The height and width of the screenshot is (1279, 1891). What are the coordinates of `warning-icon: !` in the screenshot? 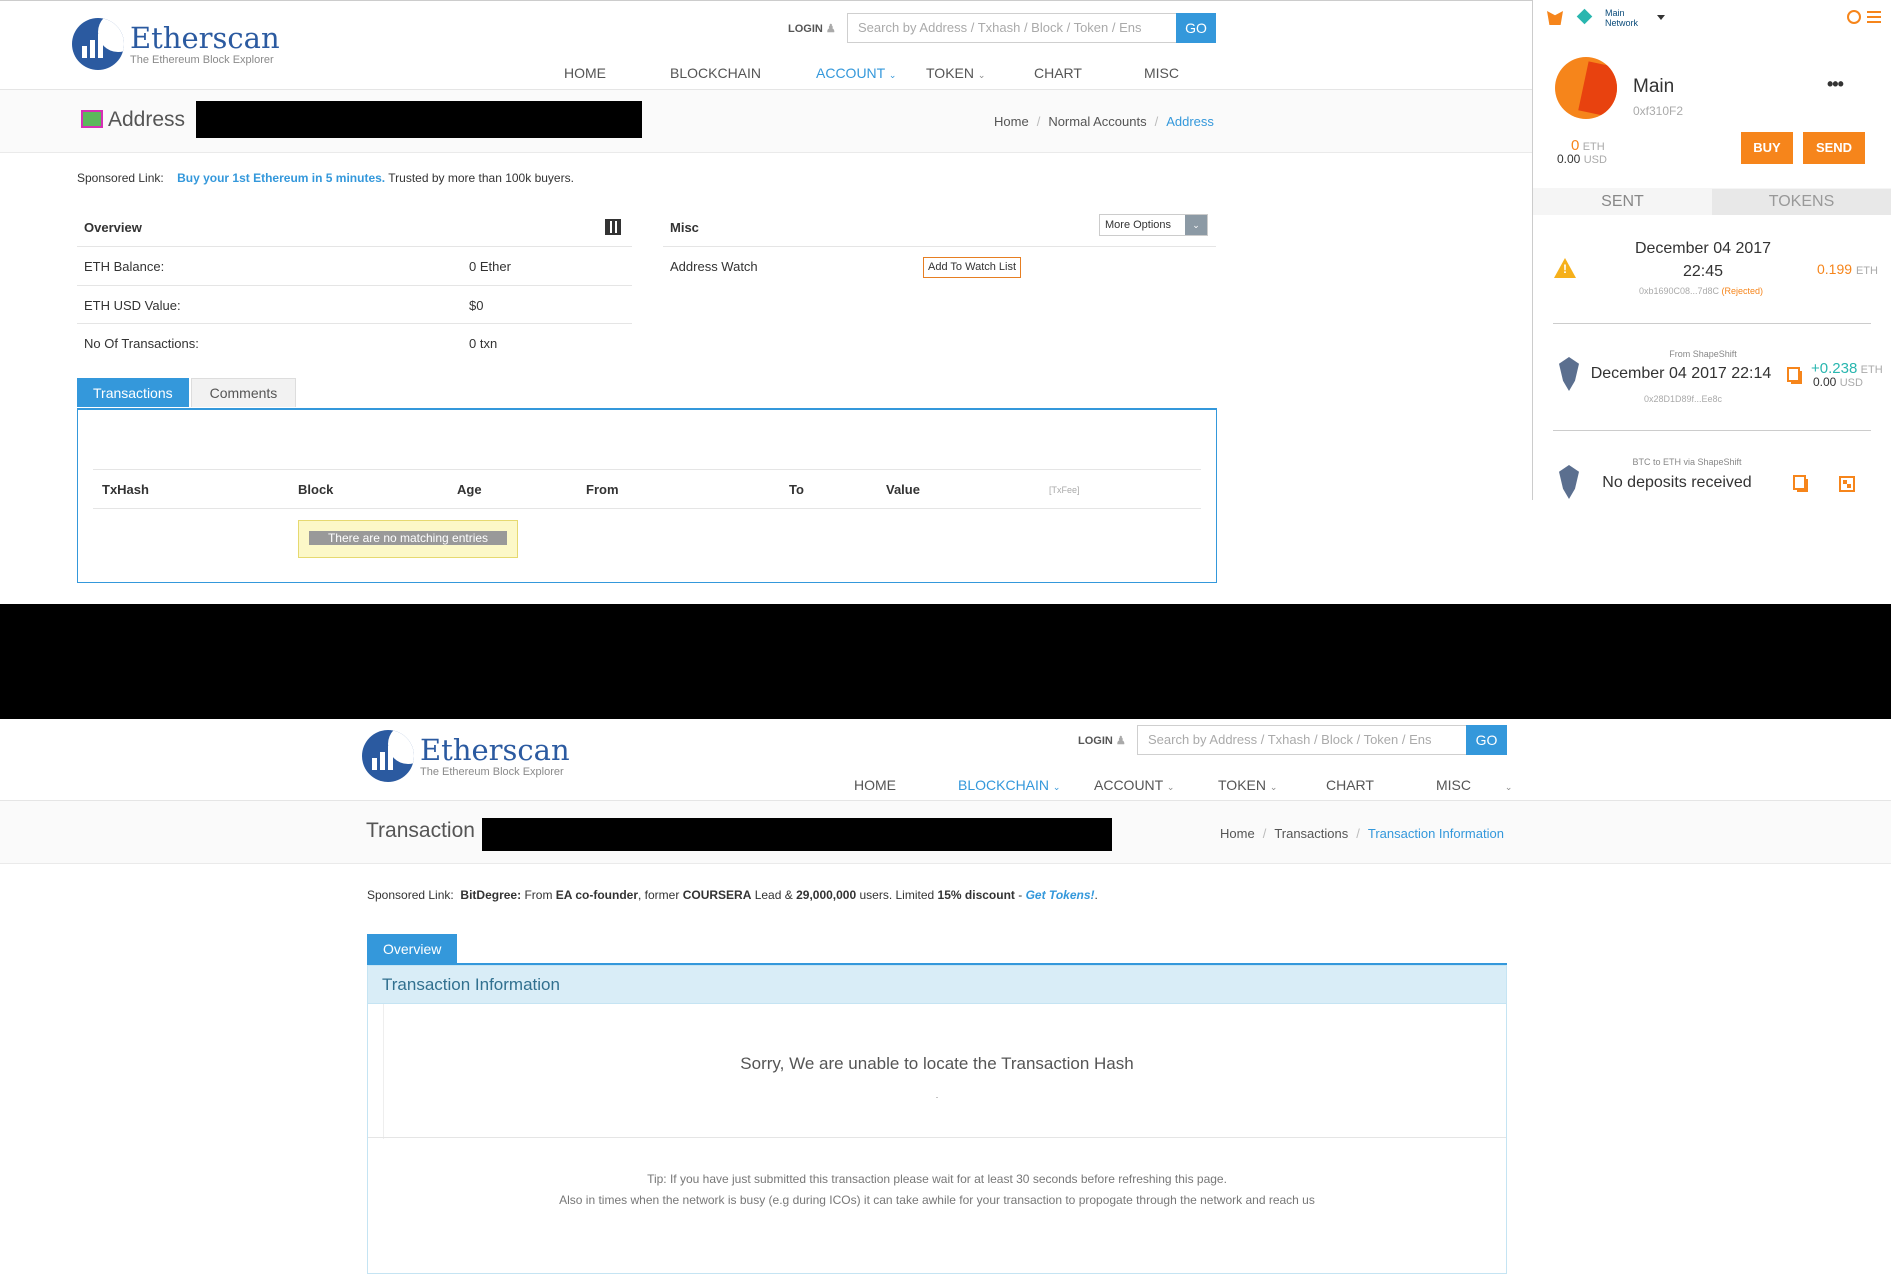 It's located at (1565, 268).